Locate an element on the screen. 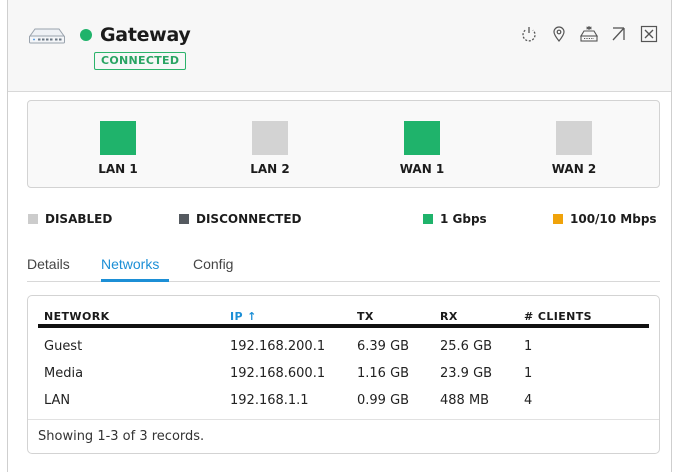  port-wan-1: WAN 1 is located at coordinates (422, 148).